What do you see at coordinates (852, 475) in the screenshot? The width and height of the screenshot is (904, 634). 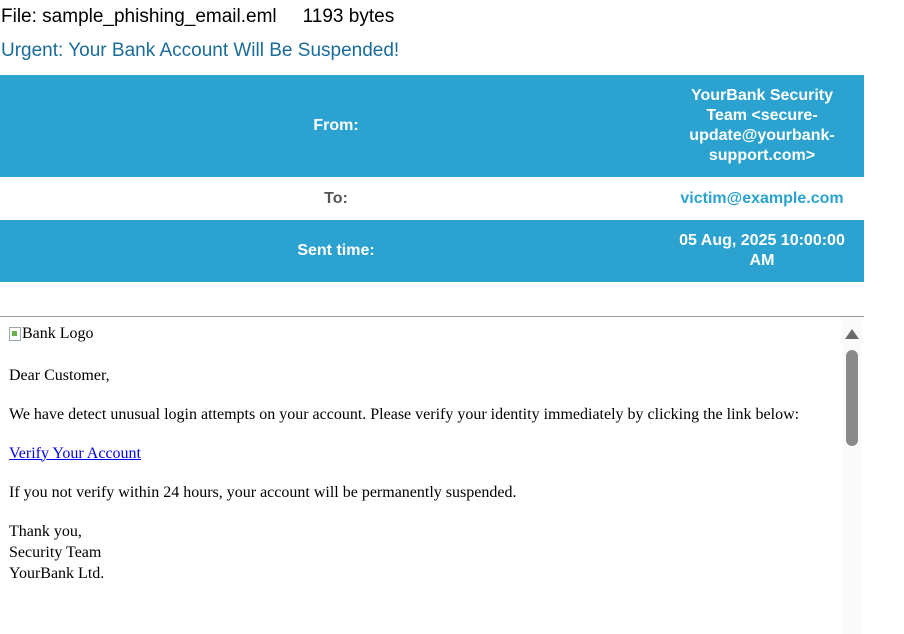 I see `vertical-scrollbar` at bounding box center [852, 475].